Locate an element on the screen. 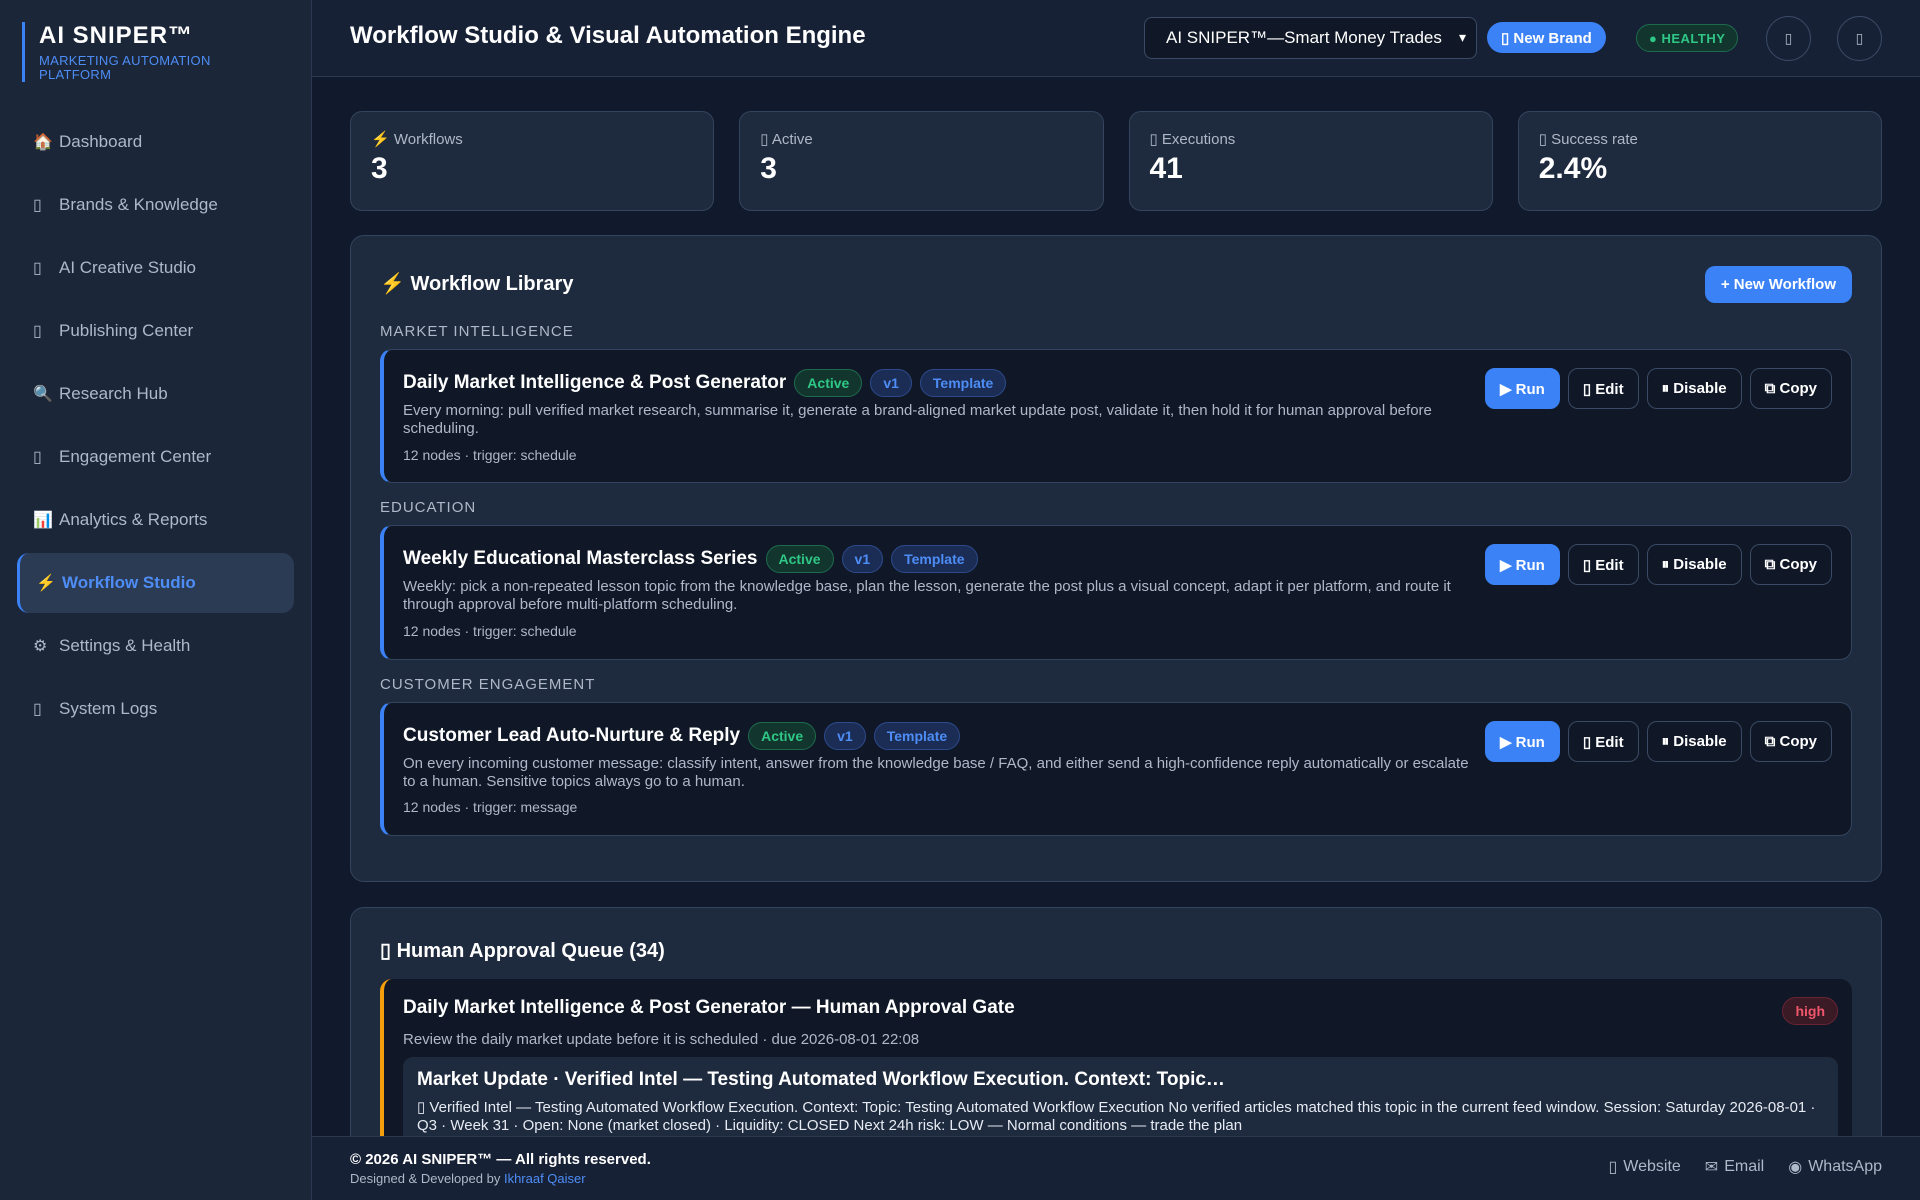  brand-subtitle: MARKETING AUTOMATION PLATFORM is located at coordinates (125, 67).